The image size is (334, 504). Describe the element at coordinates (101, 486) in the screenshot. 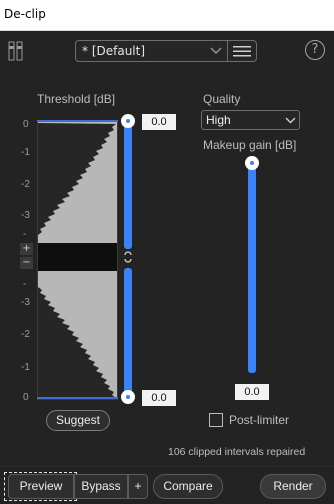

I see `bypass-button: Bypass` at that location.